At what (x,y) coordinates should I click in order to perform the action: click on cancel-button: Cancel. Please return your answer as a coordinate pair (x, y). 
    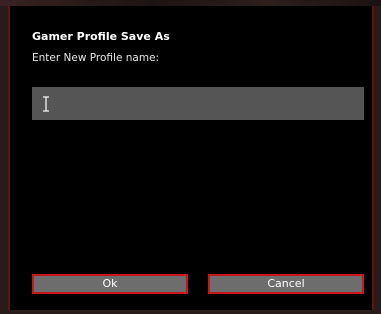
    Looking at the image, I should click on (286, 284).